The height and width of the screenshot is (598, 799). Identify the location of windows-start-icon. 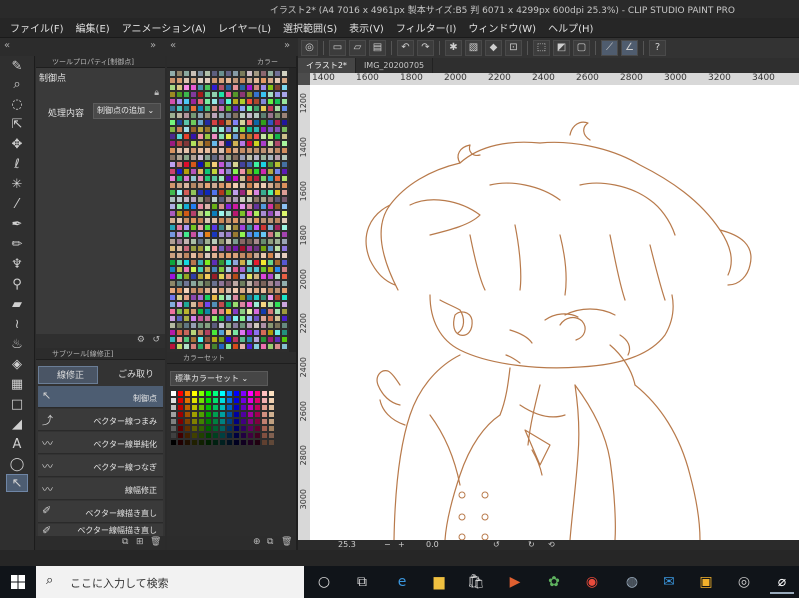
(18, 582).